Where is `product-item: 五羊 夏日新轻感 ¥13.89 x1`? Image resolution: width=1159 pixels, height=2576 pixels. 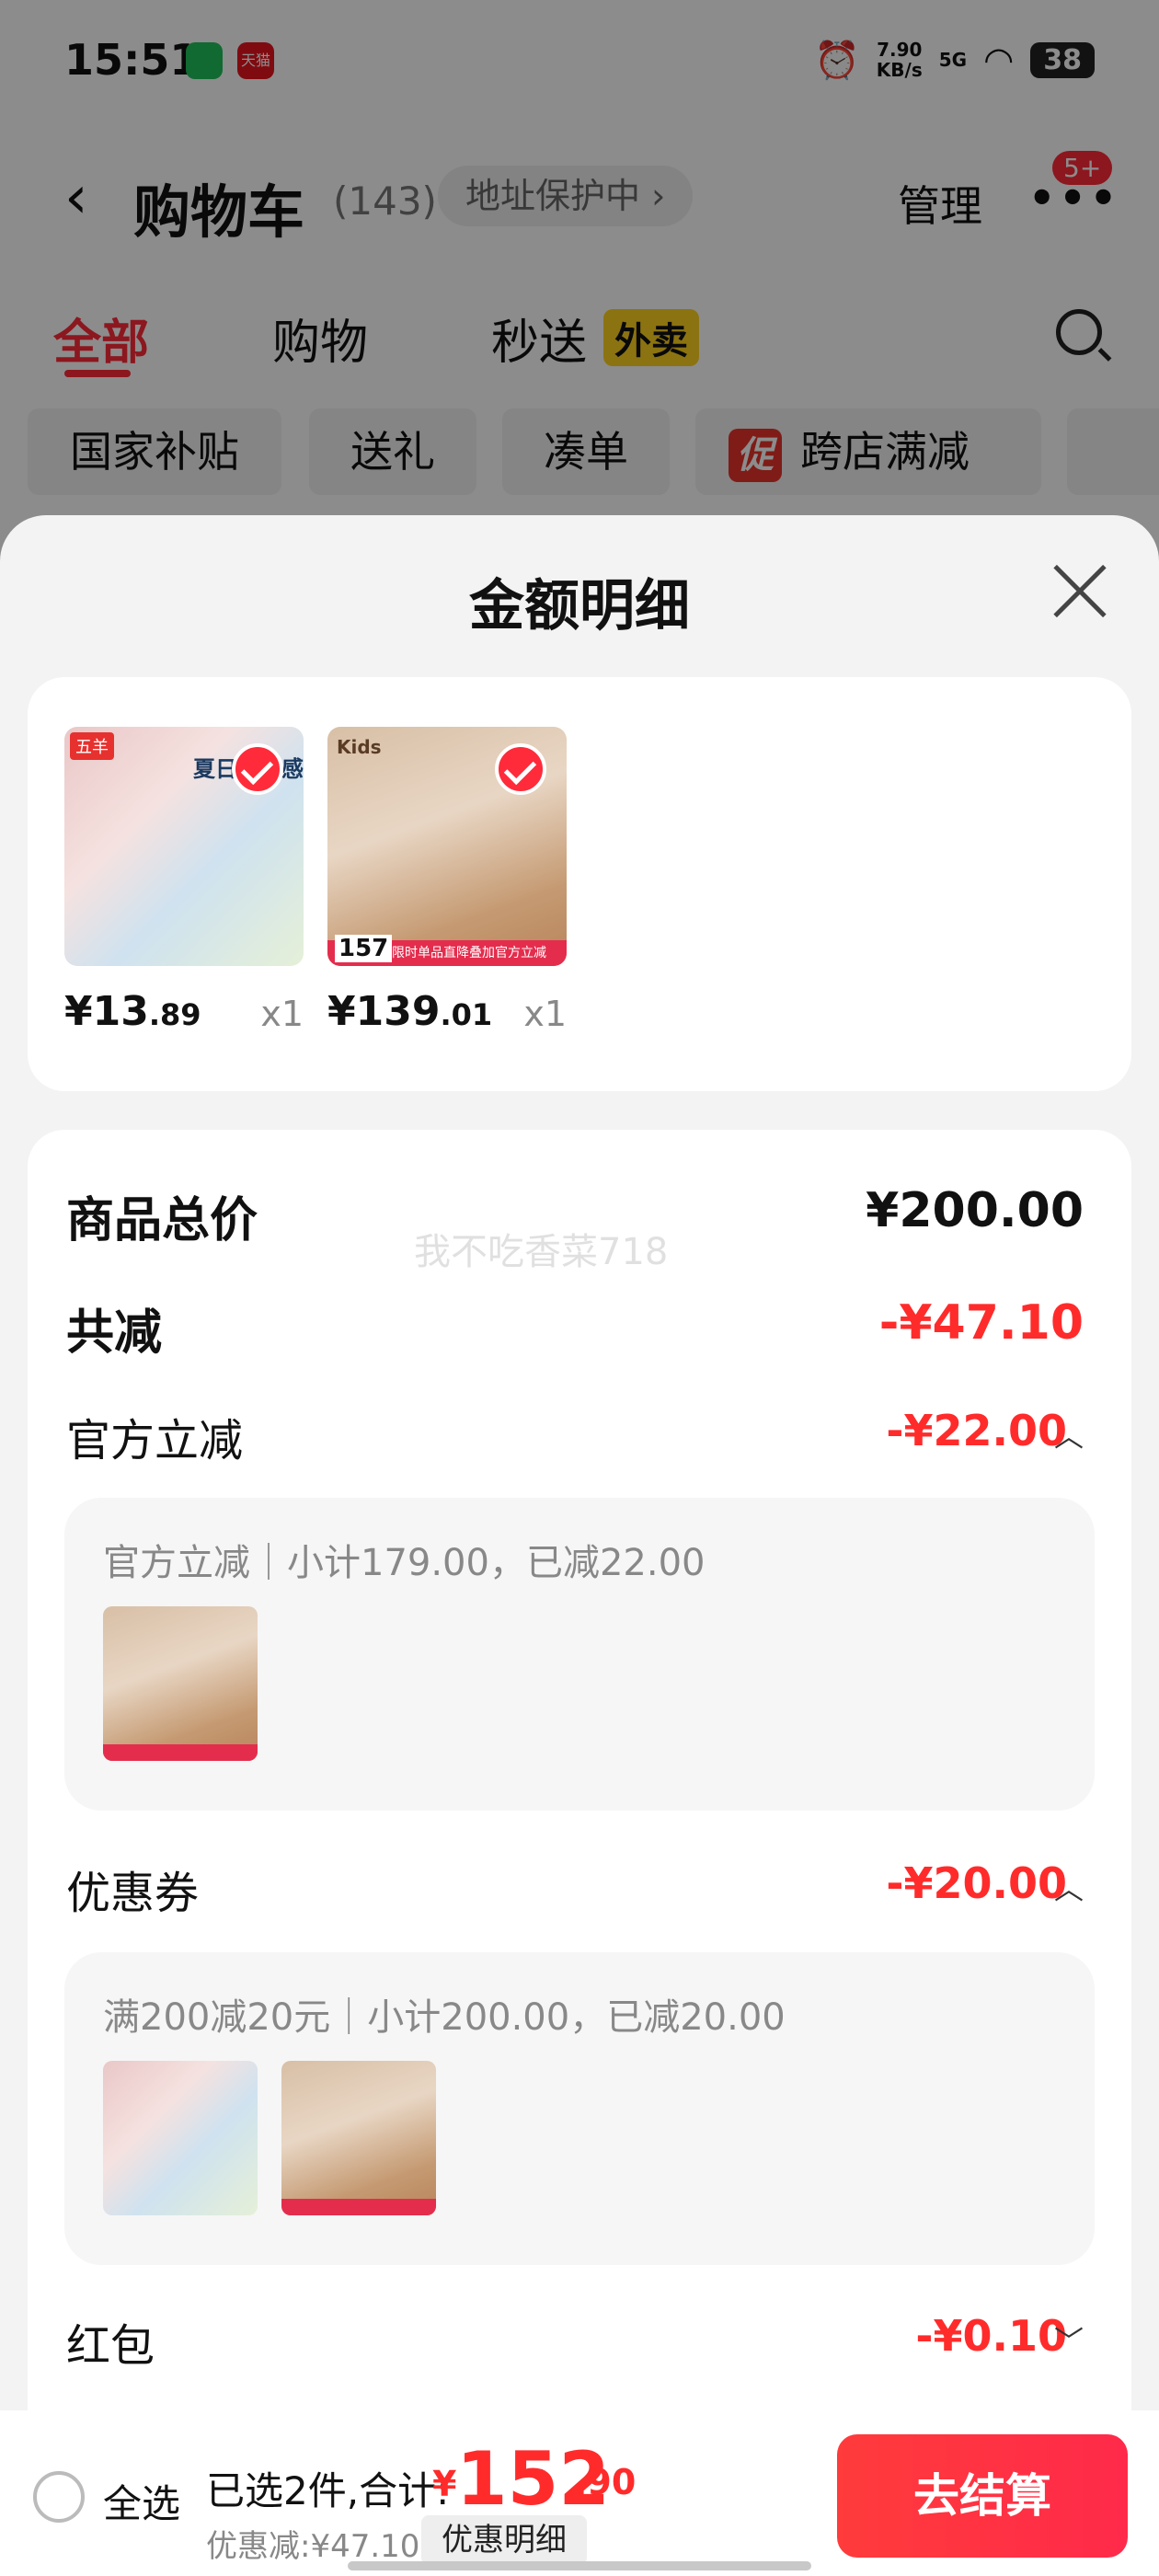
product-item: 五羊 夏日新轻感 ¥13.89 x1 is located at coordinates (184, 889).